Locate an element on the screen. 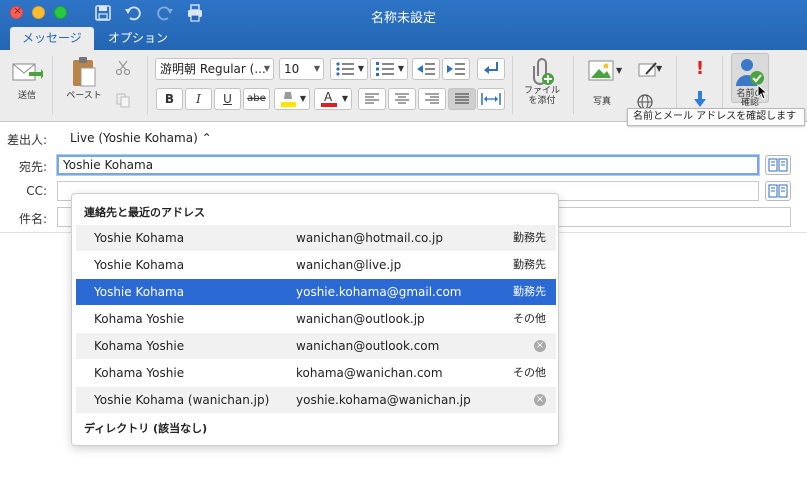 Image resolution: width=807 pixels, height=500 pixels. title-bar: 名称未設定 メッセージ オプション is located at coordinates (403, 25).